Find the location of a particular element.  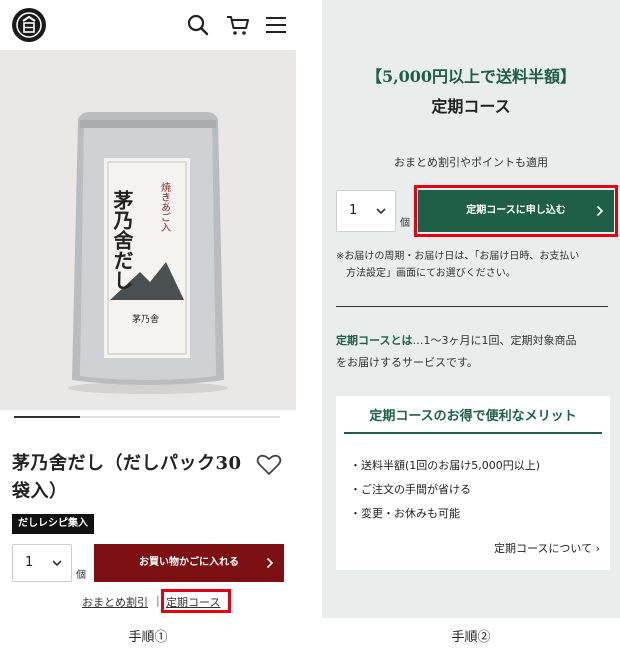

step1-caption: 手順① is located at coordinates (148, 637).